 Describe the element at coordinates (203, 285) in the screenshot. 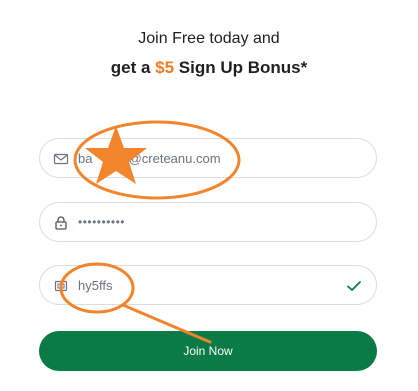

I see `promo-code-input` at that location.